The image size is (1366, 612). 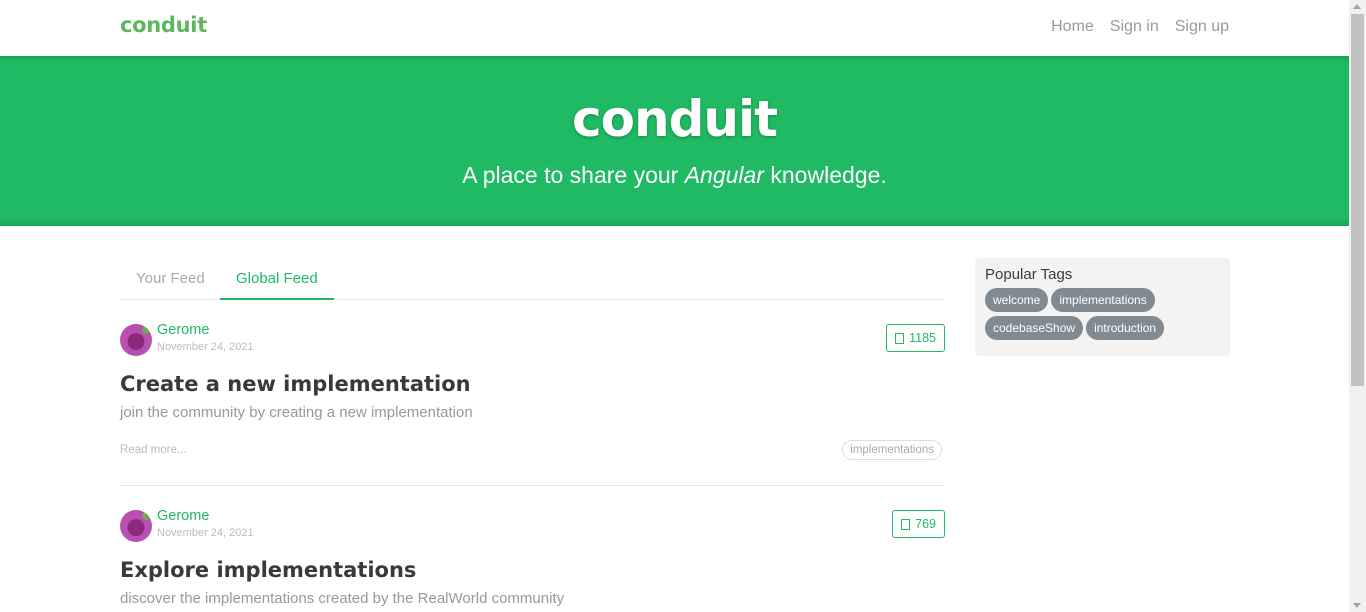 What do you see at coordinates (674, 28) in the screenshot?
I see `top-navbar: conduit Home Sign in Sign up` at bounding box center [674, 28].